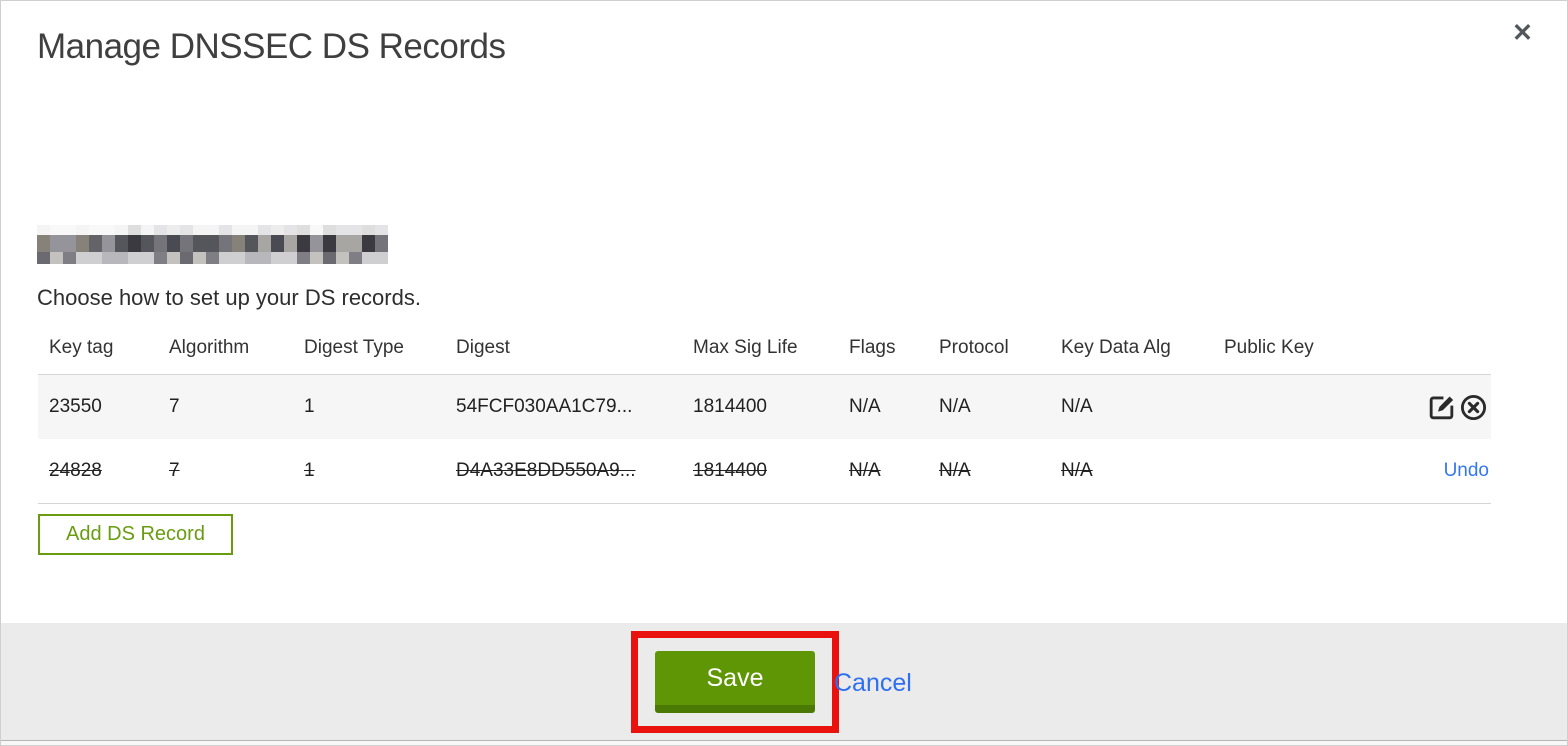  What do you see at coordinates (784, 743) in the screenshot?
I see `page-bottom-edge` at bounding box center [784, 743].